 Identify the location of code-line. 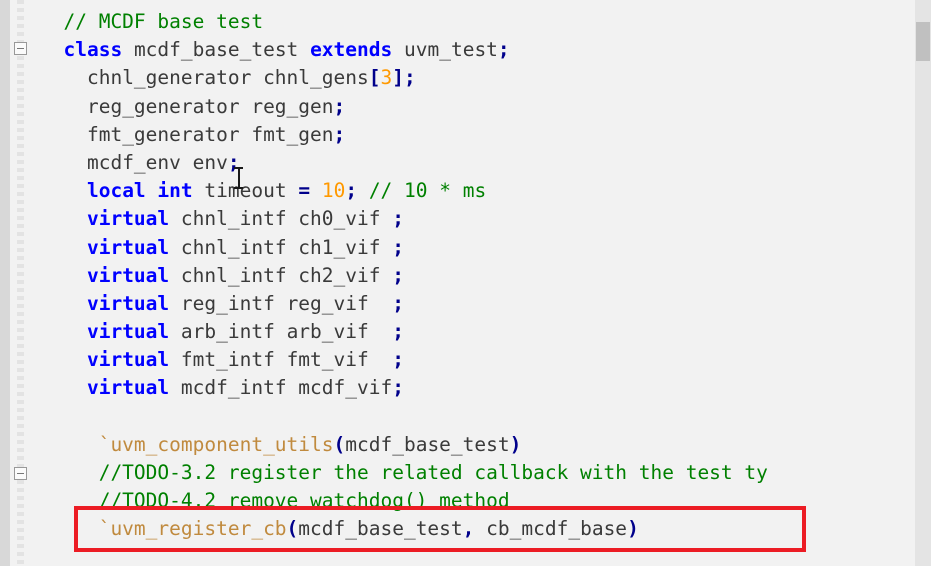
(404, 417).